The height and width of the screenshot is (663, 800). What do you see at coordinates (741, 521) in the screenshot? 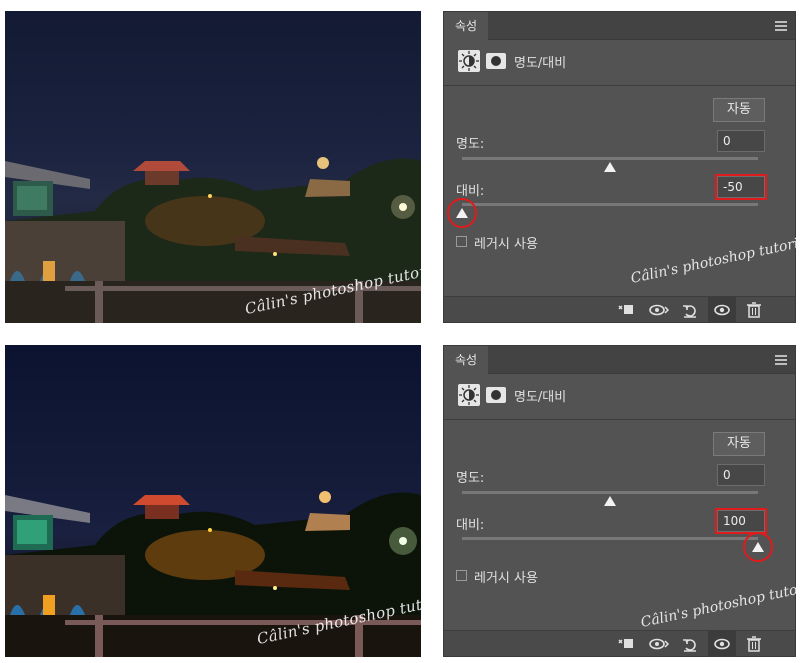
I see `contrast-input: 100` at bounding box center [741, 521].